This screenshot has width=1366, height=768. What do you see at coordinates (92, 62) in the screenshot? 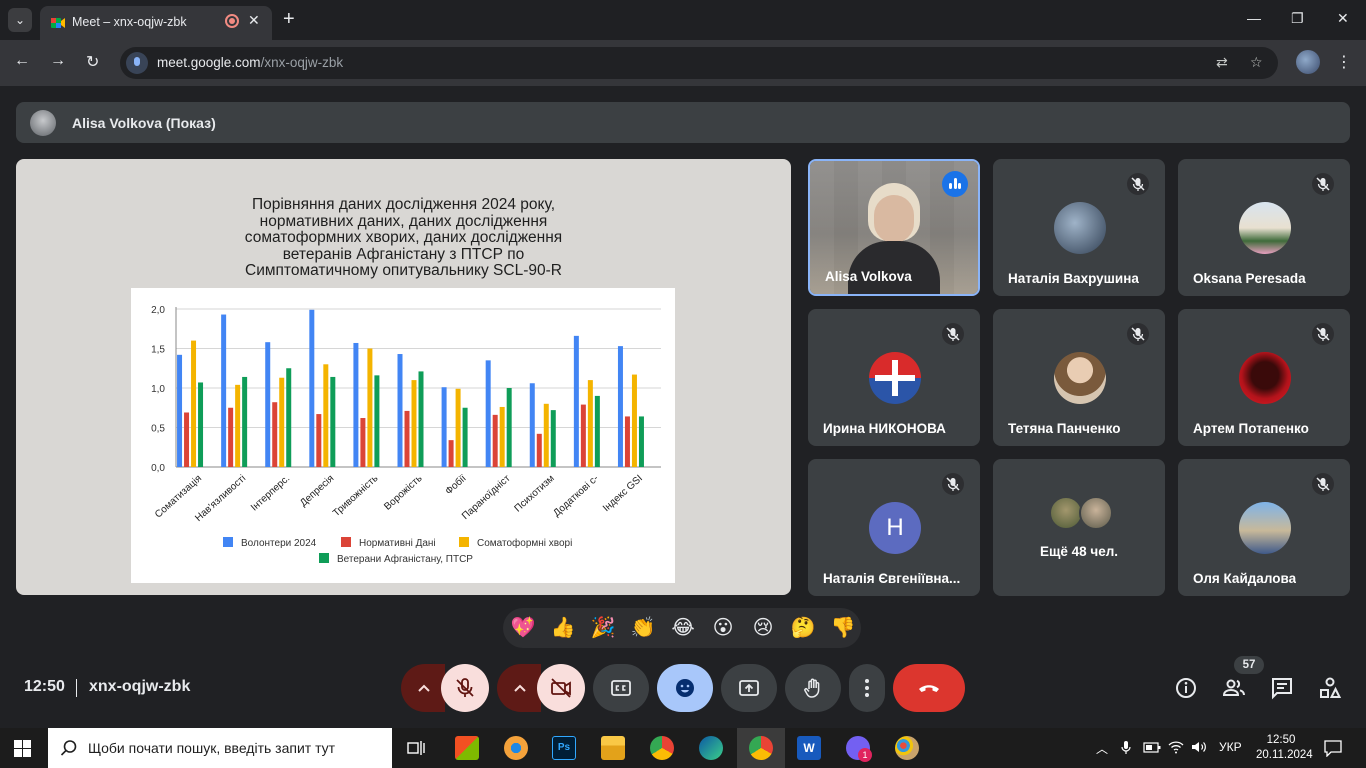
I see `reload-icon: ↻` at bounding box center [92, 62].